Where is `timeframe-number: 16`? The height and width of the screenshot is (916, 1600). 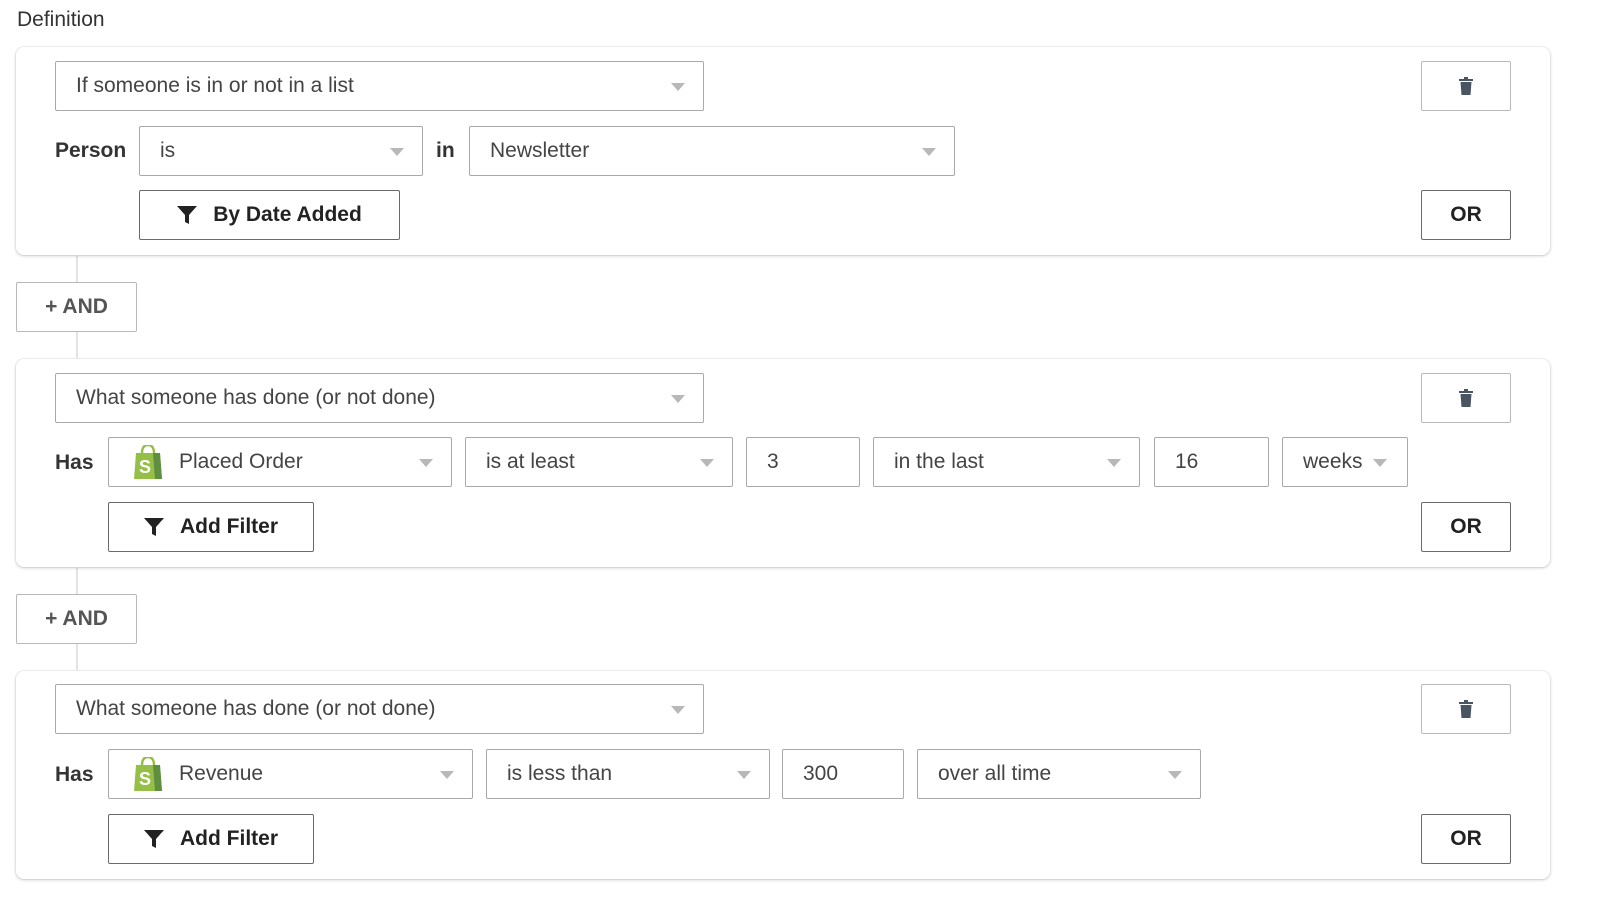 timeframe-number: 16 is located at coordinates (1187, 461).